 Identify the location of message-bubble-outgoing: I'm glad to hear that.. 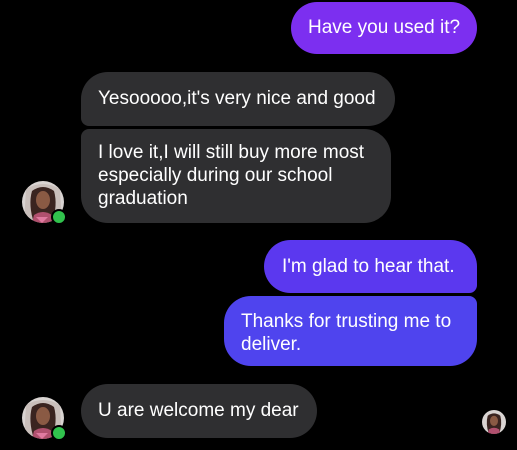
(370, 266).